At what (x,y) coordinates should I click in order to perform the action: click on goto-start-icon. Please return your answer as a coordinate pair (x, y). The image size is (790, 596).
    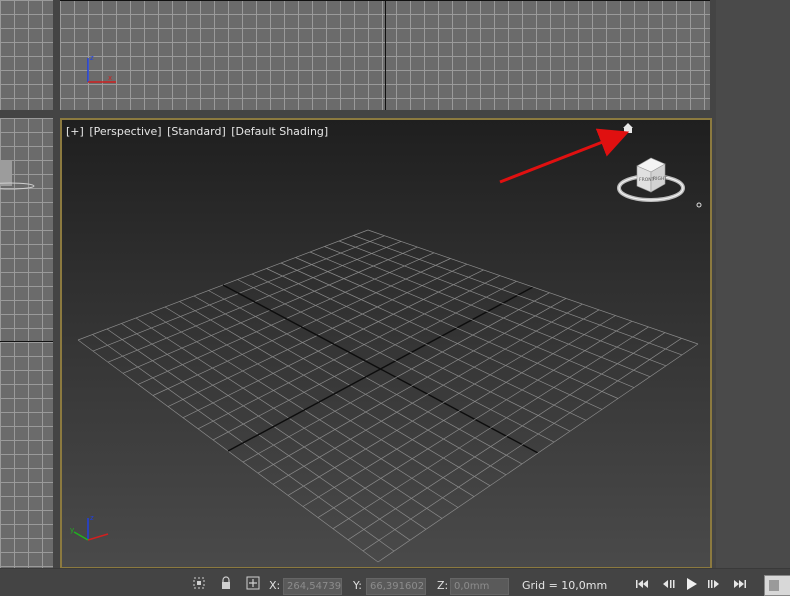
    Looking at the image, I should click on (642, 584).